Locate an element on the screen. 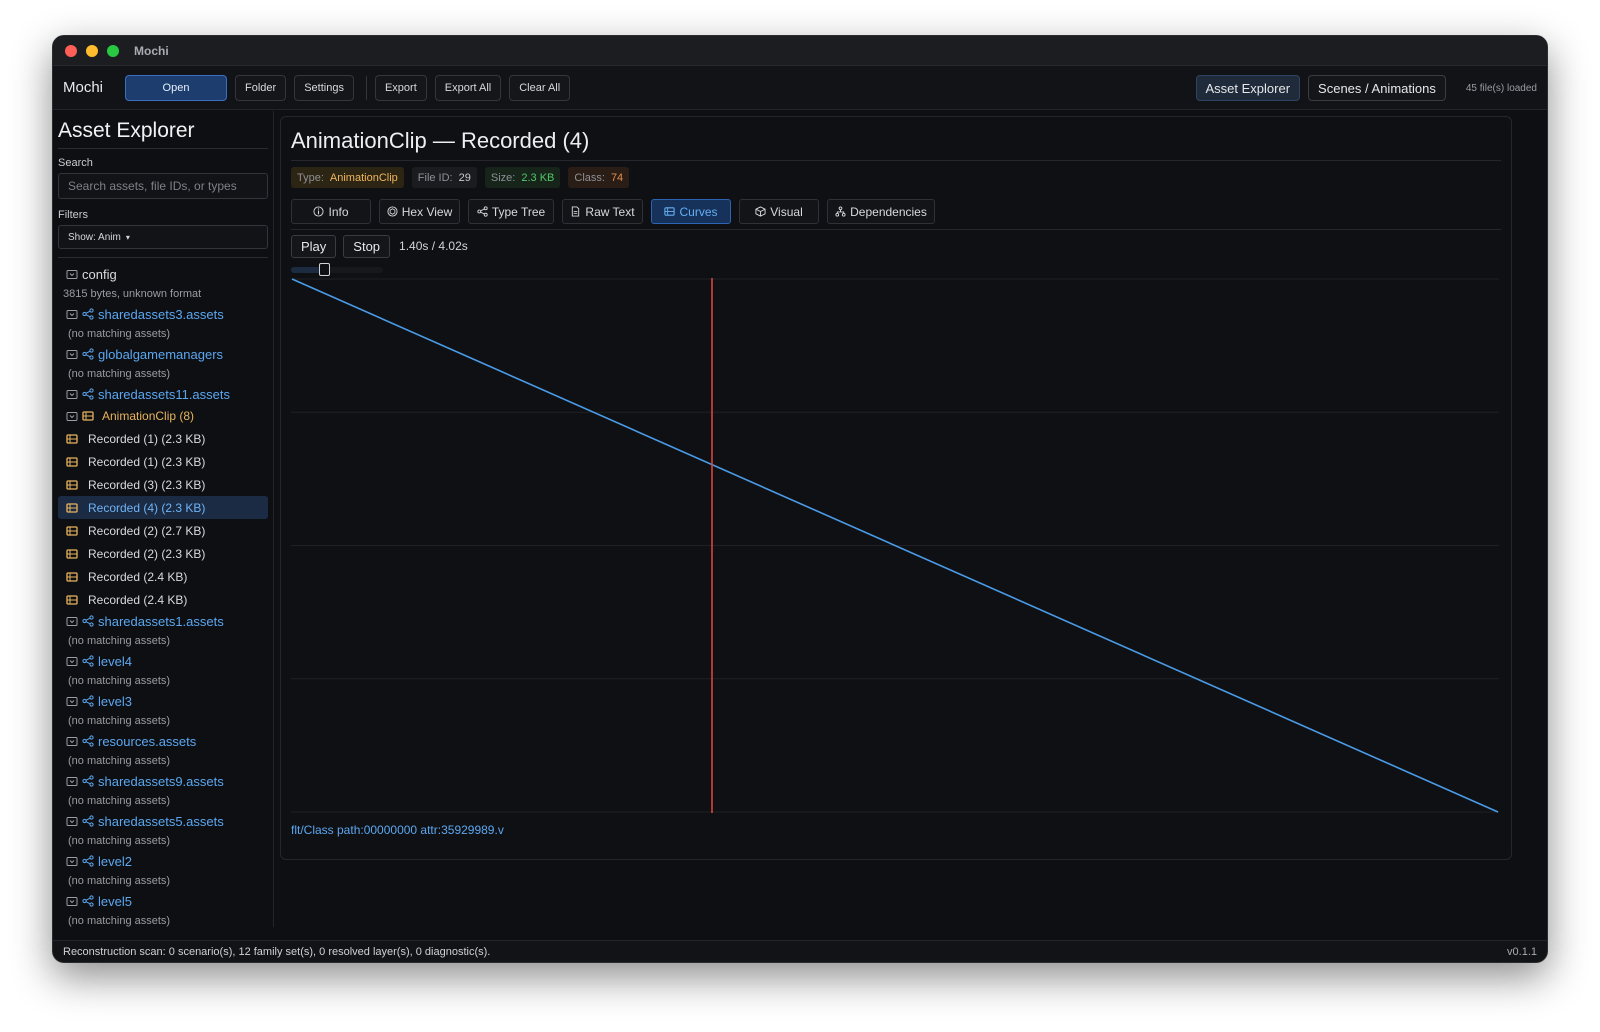 The image size is (1600, 1032). app-version: v0.1.1 is located at coordinates (1522, 951).